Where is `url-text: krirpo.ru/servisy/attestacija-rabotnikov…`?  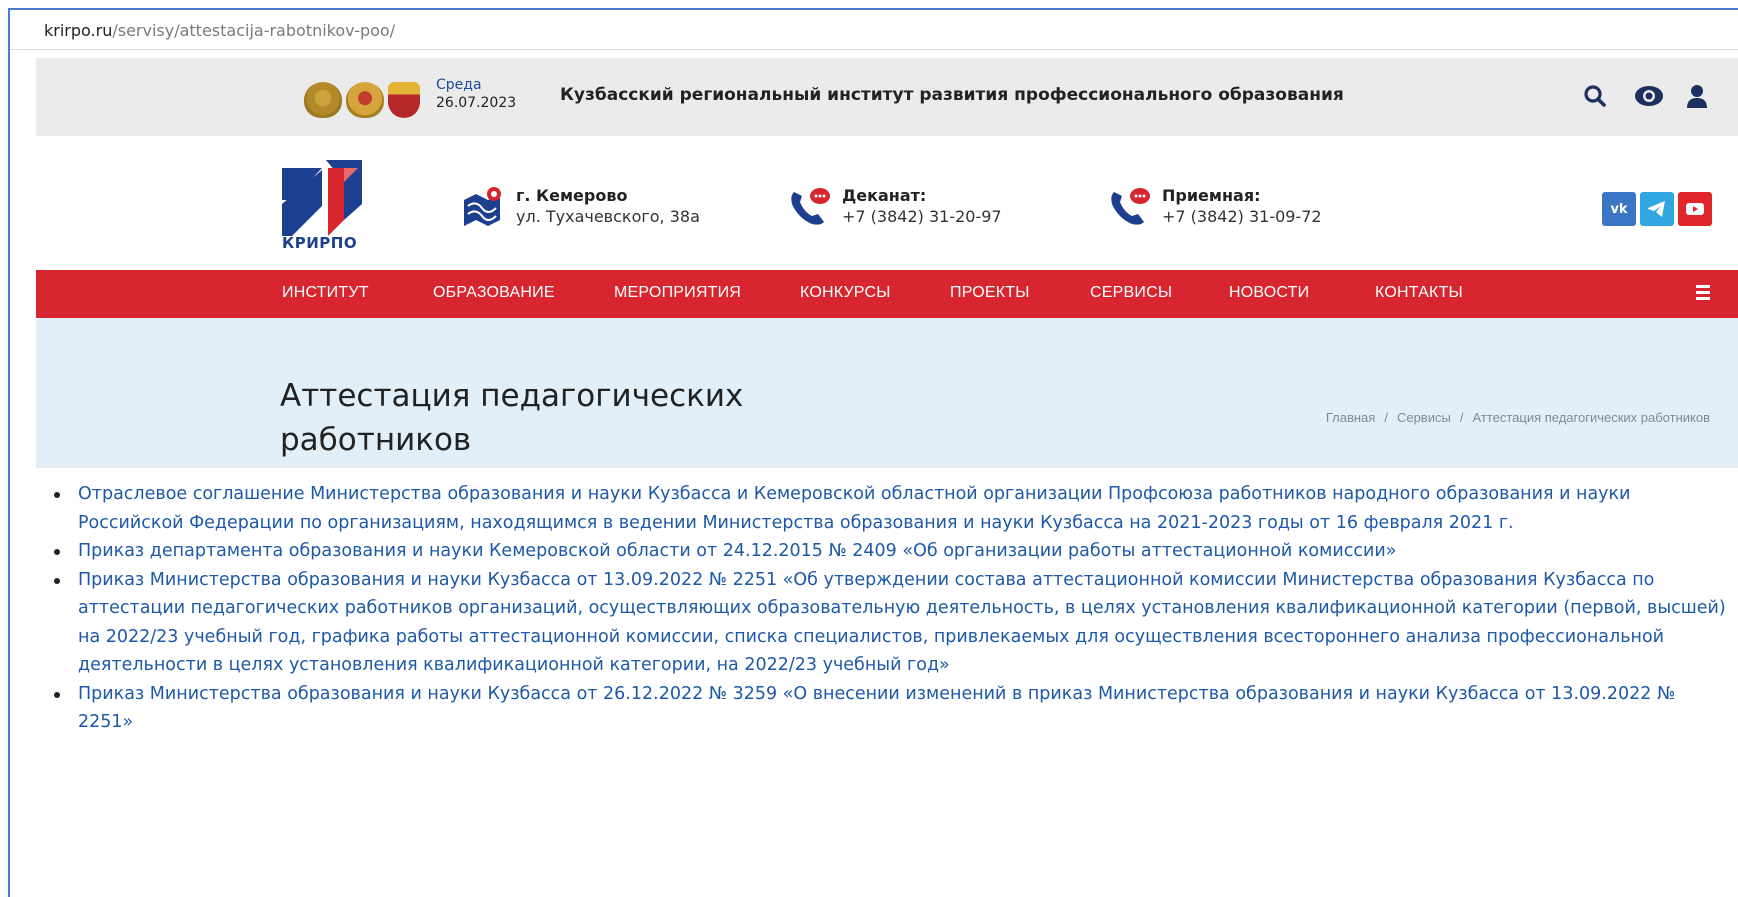 url-text: krirpo.ru/servisy/attestacija-rabotnikov… is located at coordinates (219, 30).